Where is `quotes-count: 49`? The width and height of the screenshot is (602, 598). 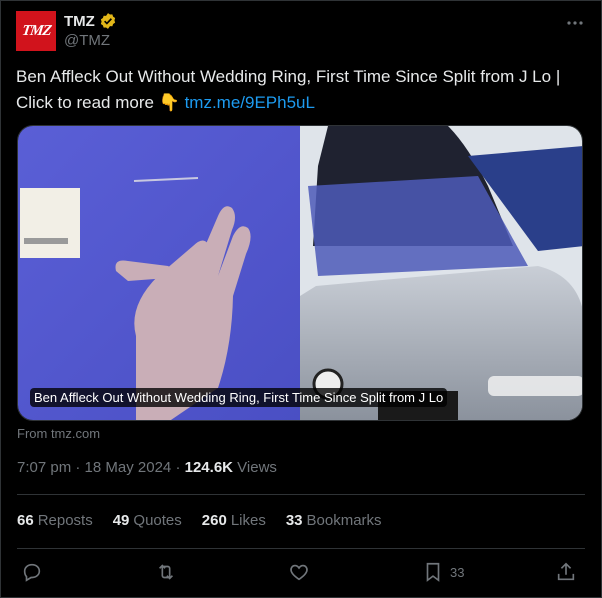
quotes-count: 49 is located at coordinates (121, 520).